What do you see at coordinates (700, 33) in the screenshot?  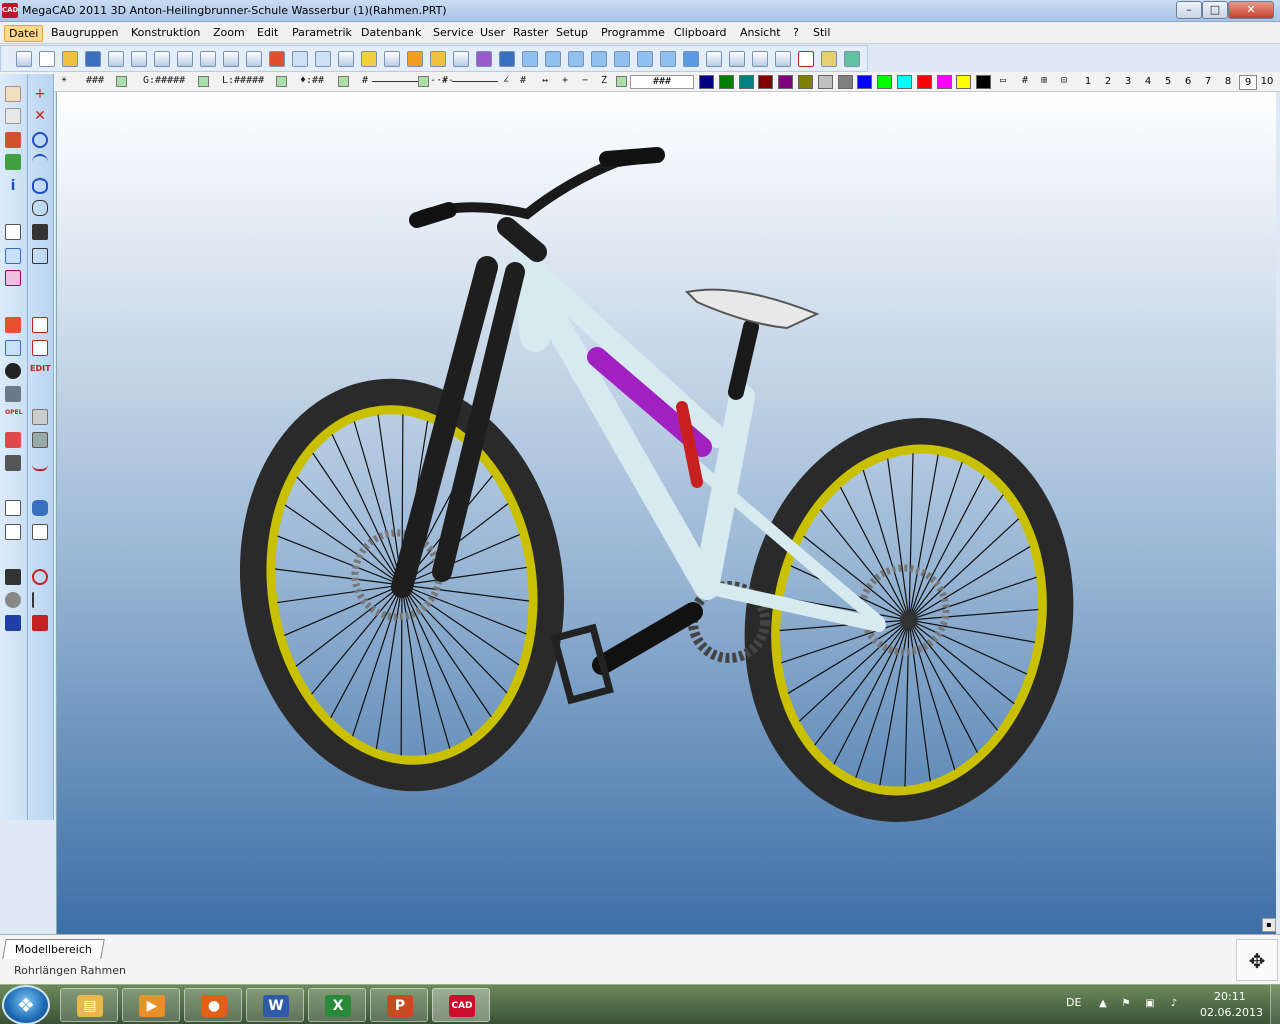 I see `menu-clipboard: Clipboard` at bounding box center [700, 33].